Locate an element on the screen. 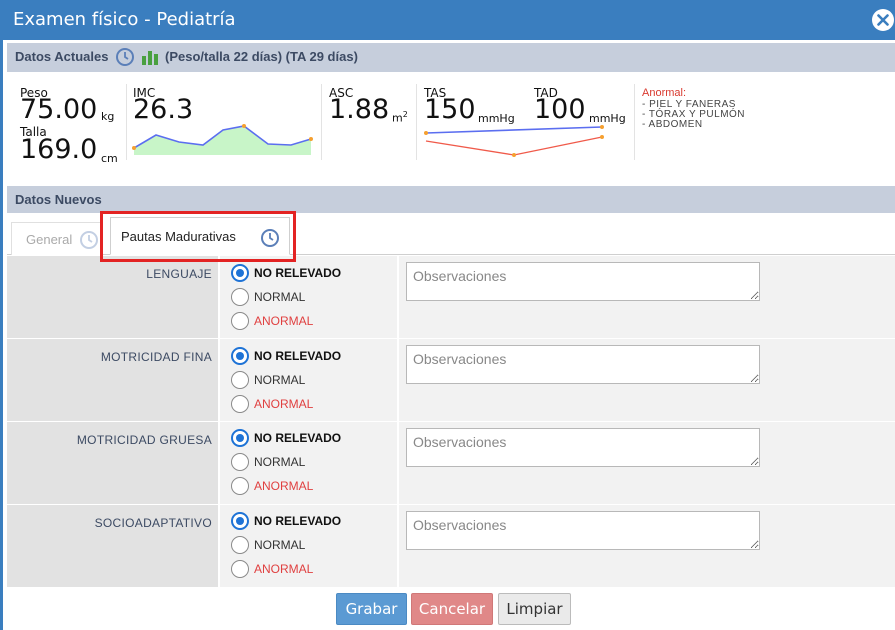 This screenshot has height=630, width=895. measurement-age-info: (Peso/talla 22 días) (TA 29 días) is located at coordinates (261, 56).